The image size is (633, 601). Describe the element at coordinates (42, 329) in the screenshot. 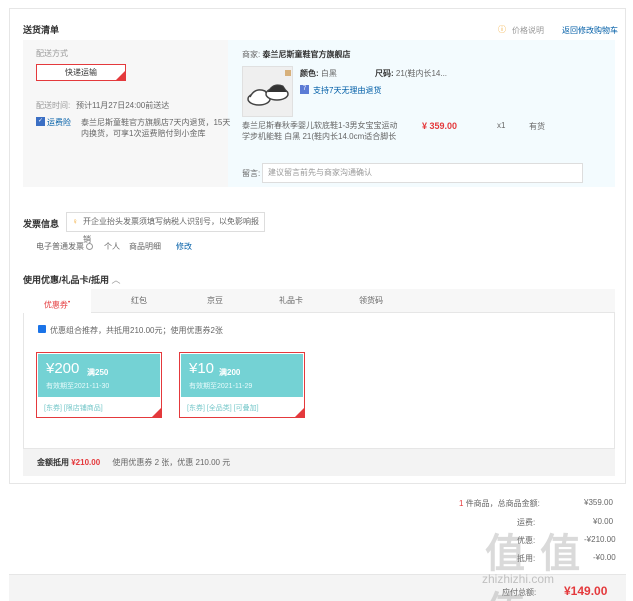

I see `recommend-checkbox` at that location.